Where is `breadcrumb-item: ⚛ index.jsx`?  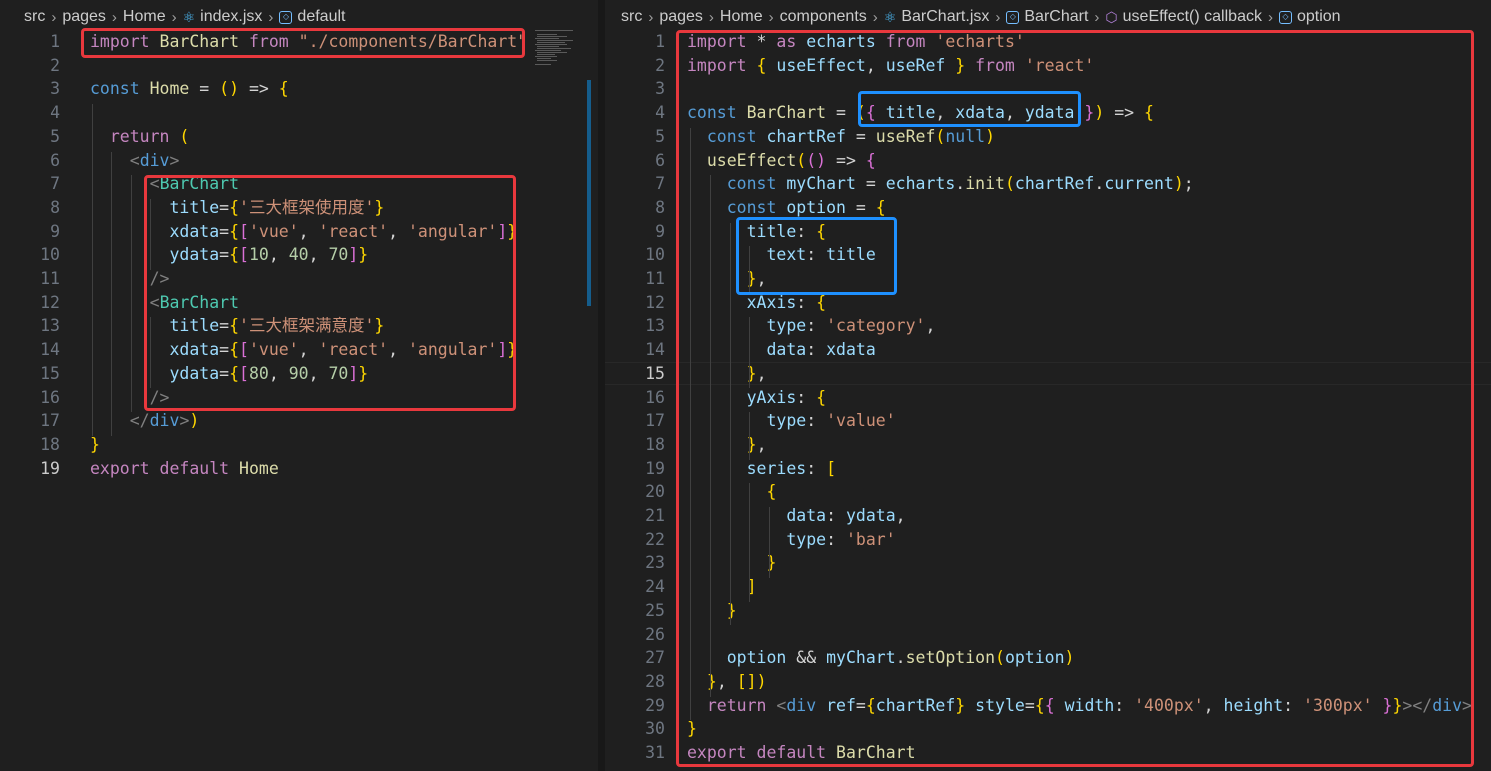
breadcrumb-item: ⚛ index.jsx is located at coordinates (223, 17).